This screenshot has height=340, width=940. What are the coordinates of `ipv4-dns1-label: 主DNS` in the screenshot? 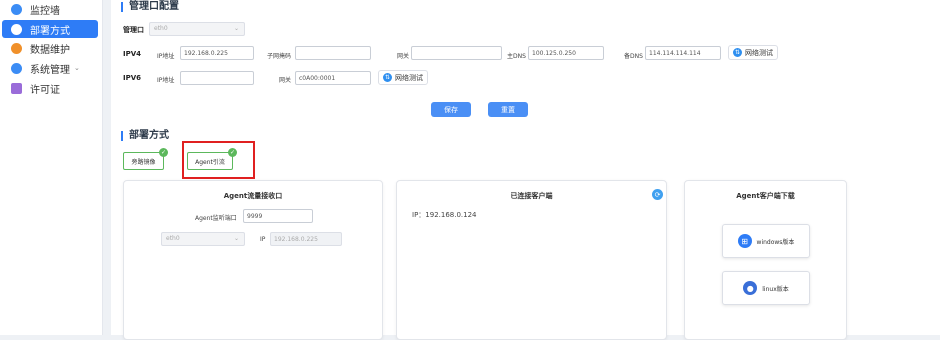 It's located at (516, 56).